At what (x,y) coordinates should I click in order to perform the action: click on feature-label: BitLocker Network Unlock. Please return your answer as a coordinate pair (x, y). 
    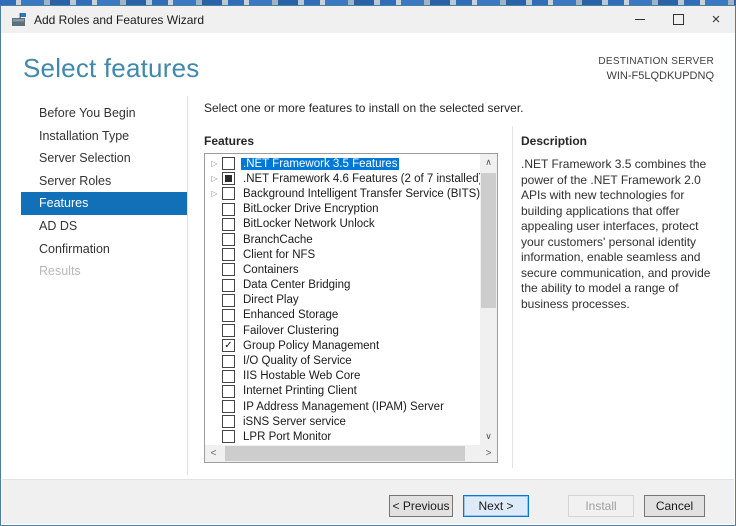
    Looking at the image, I should click on (309, 224).